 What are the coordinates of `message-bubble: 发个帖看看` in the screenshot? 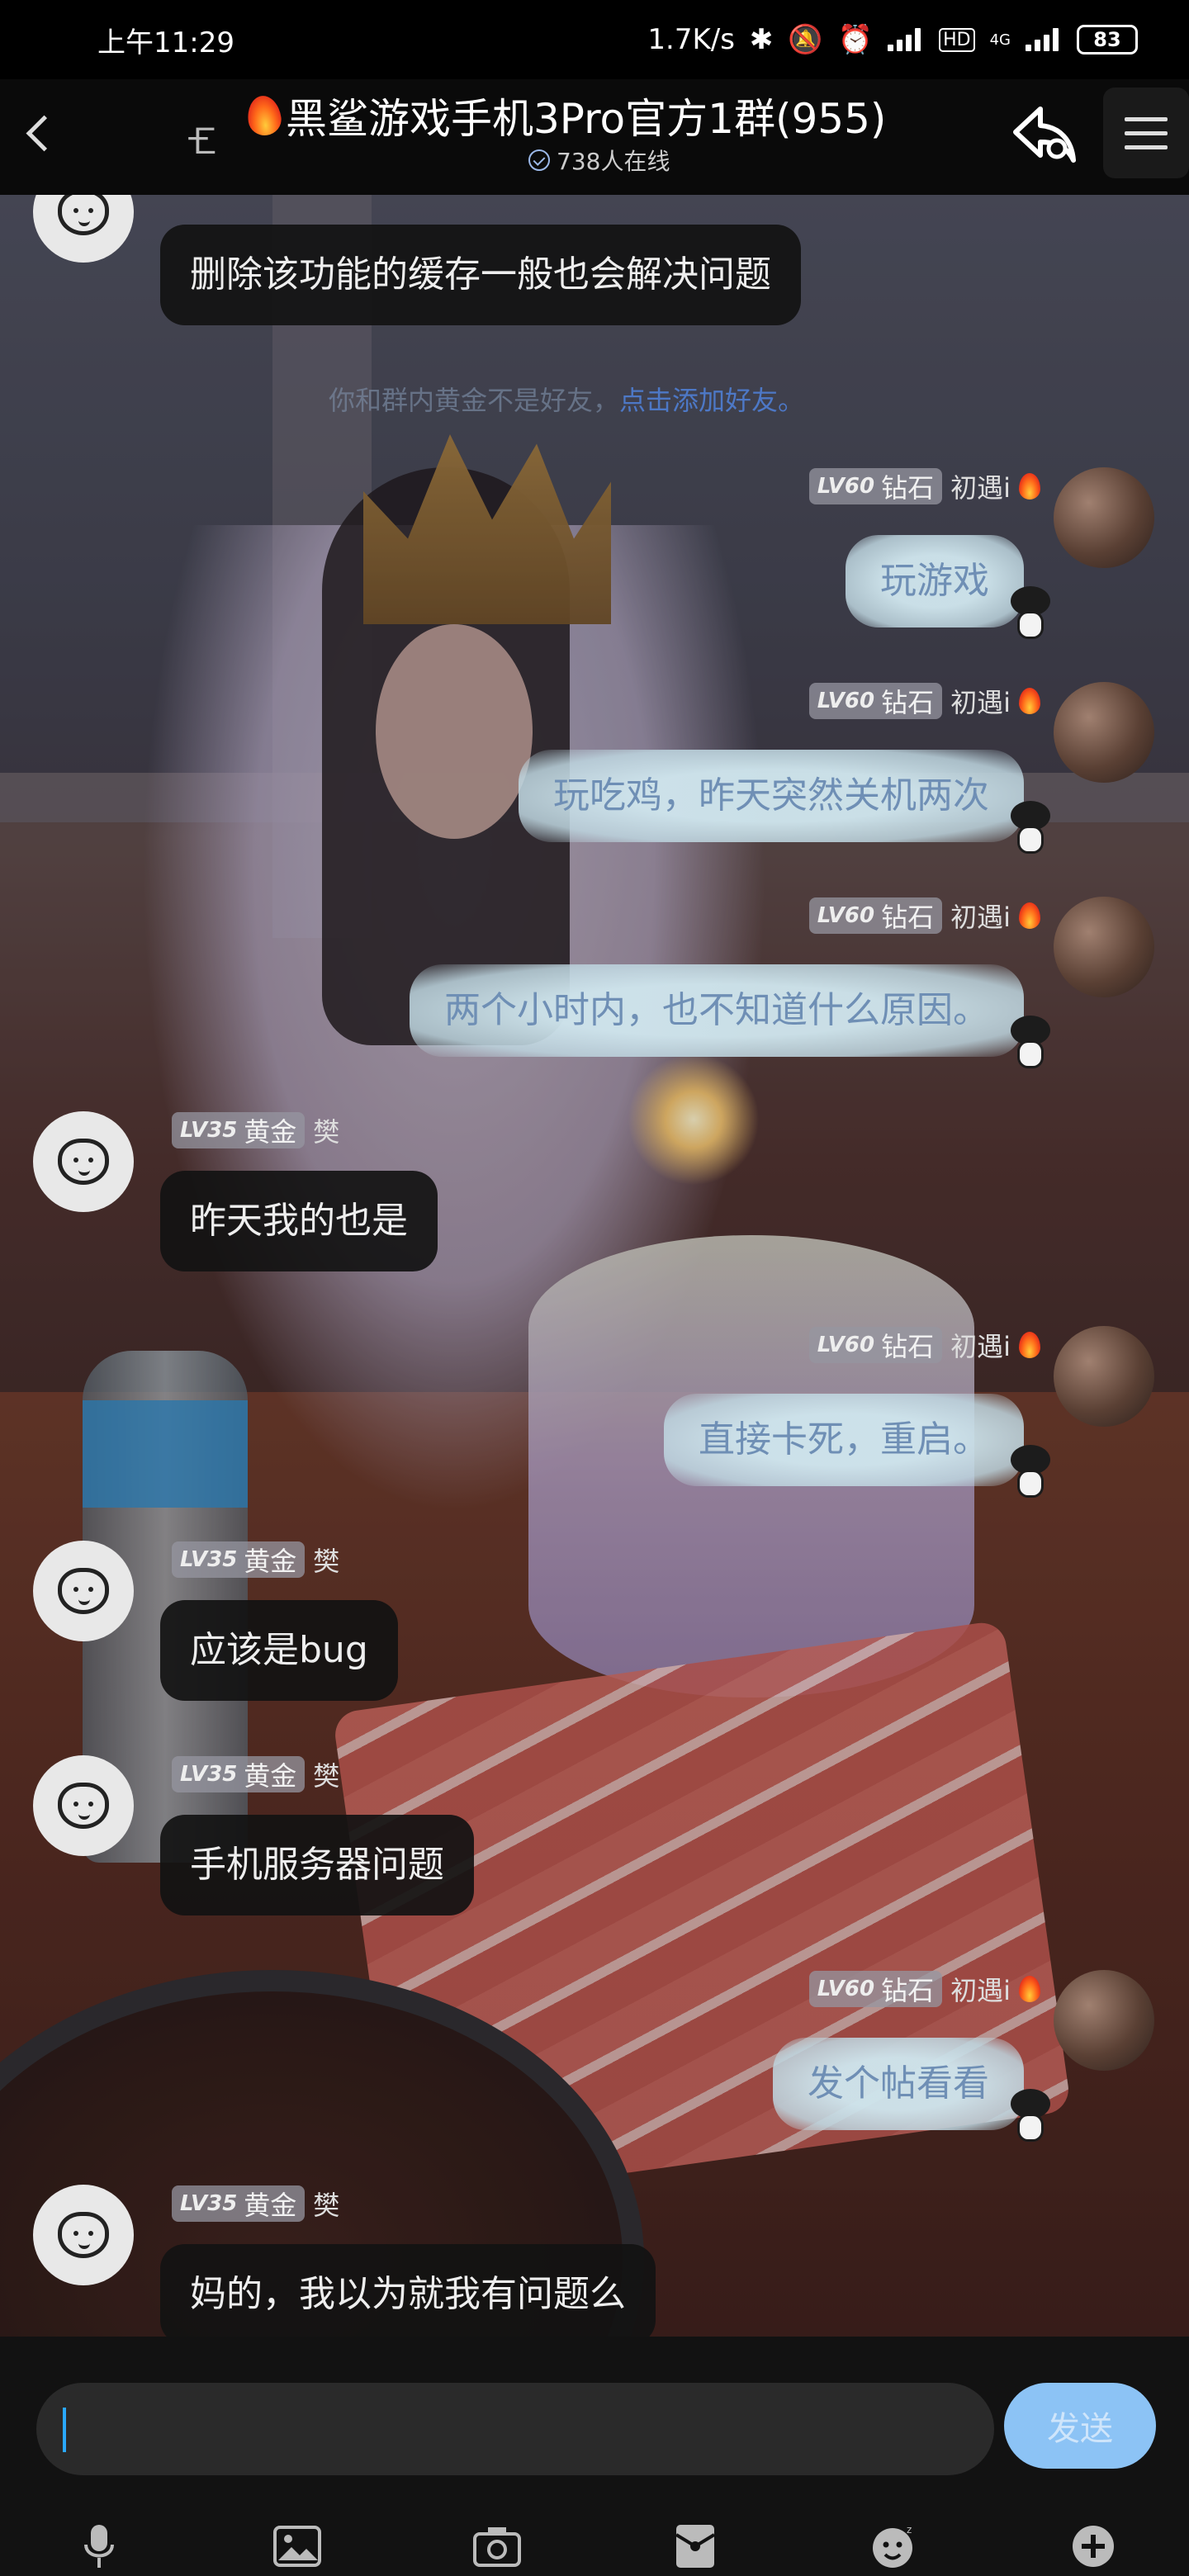 It's located at (898, 2084).